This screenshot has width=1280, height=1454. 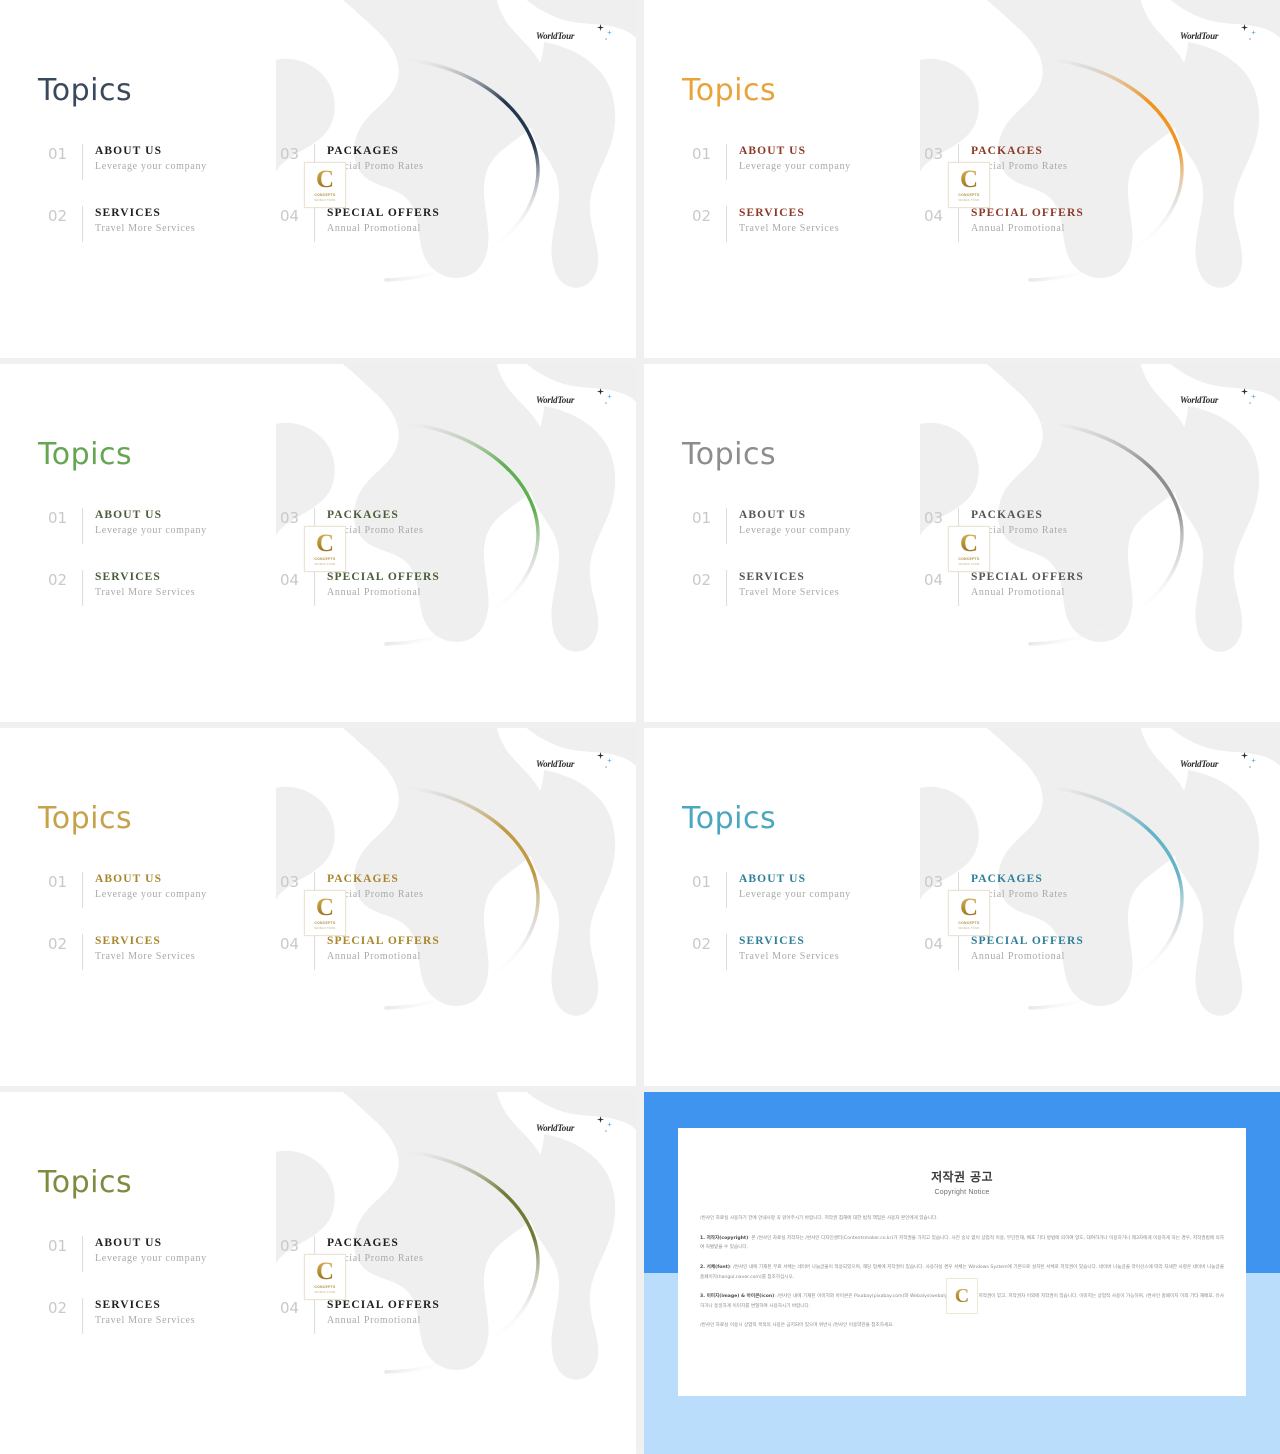 I want to click on list-item-number: 04, so click(x=290, y=216).